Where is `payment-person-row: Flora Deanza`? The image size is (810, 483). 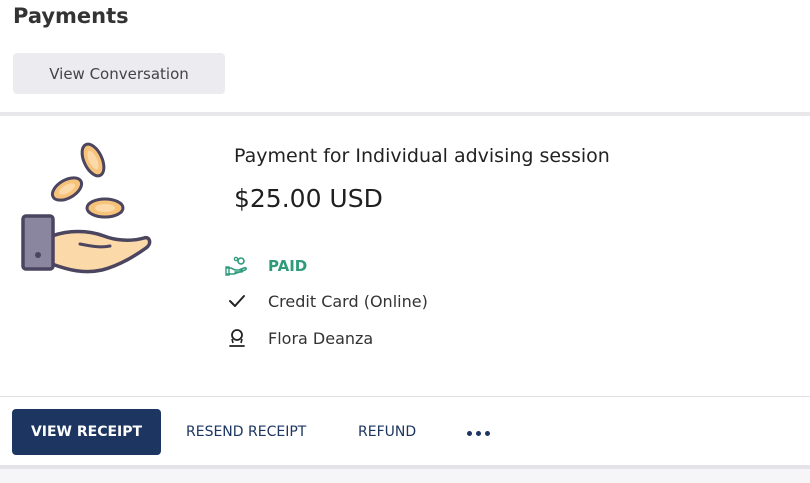
payment-person-row: Flora Deanza is located at coordinates (298, 338).